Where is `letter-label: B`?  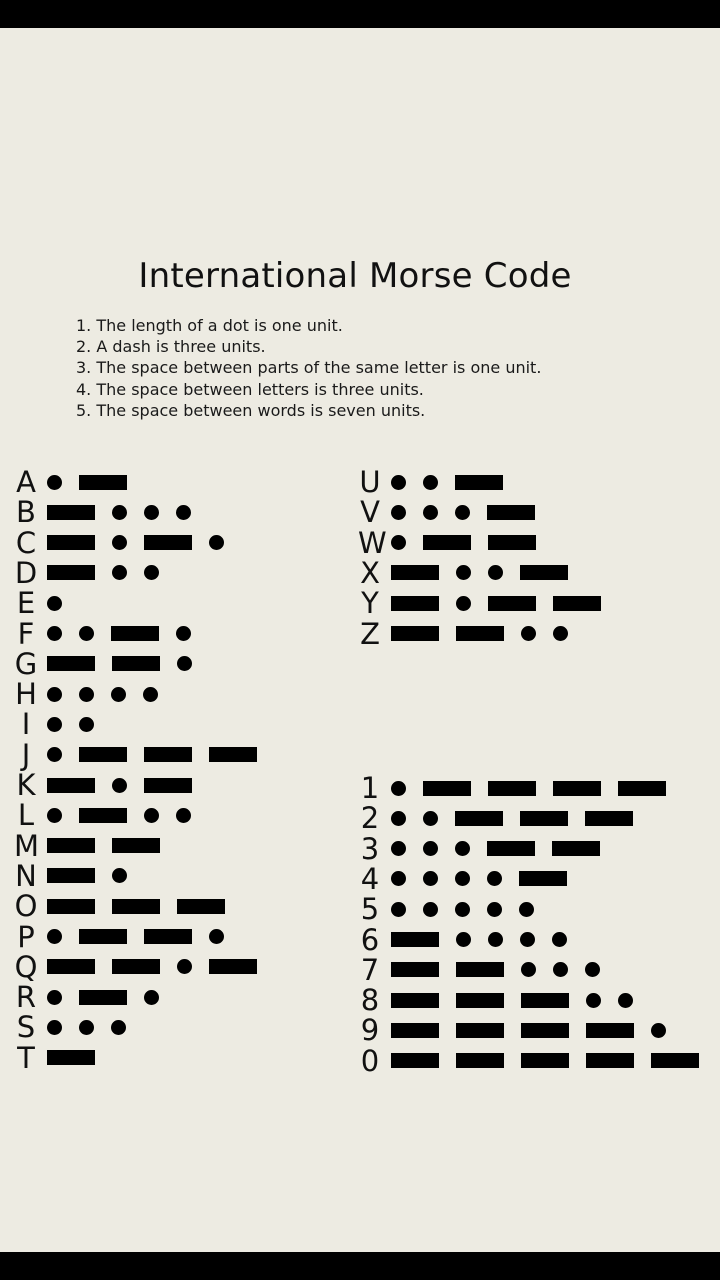 letter-label: B is located at coordinates (26, 512).